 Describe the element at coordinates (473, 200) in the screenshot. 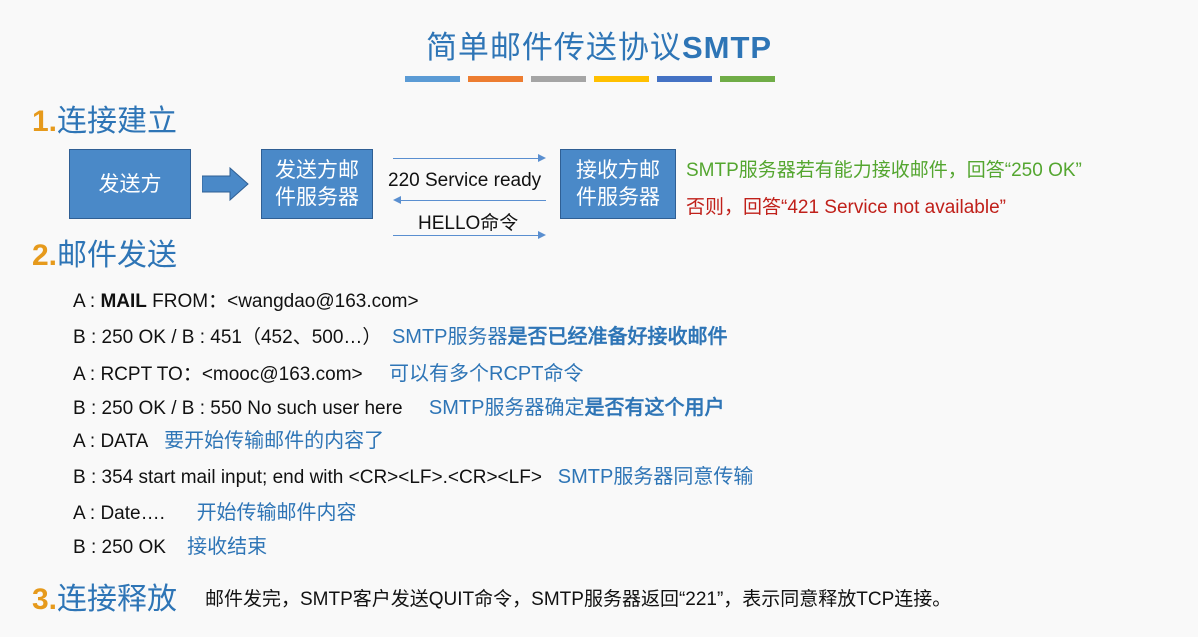

I see `arrow-middle-line` at that location.